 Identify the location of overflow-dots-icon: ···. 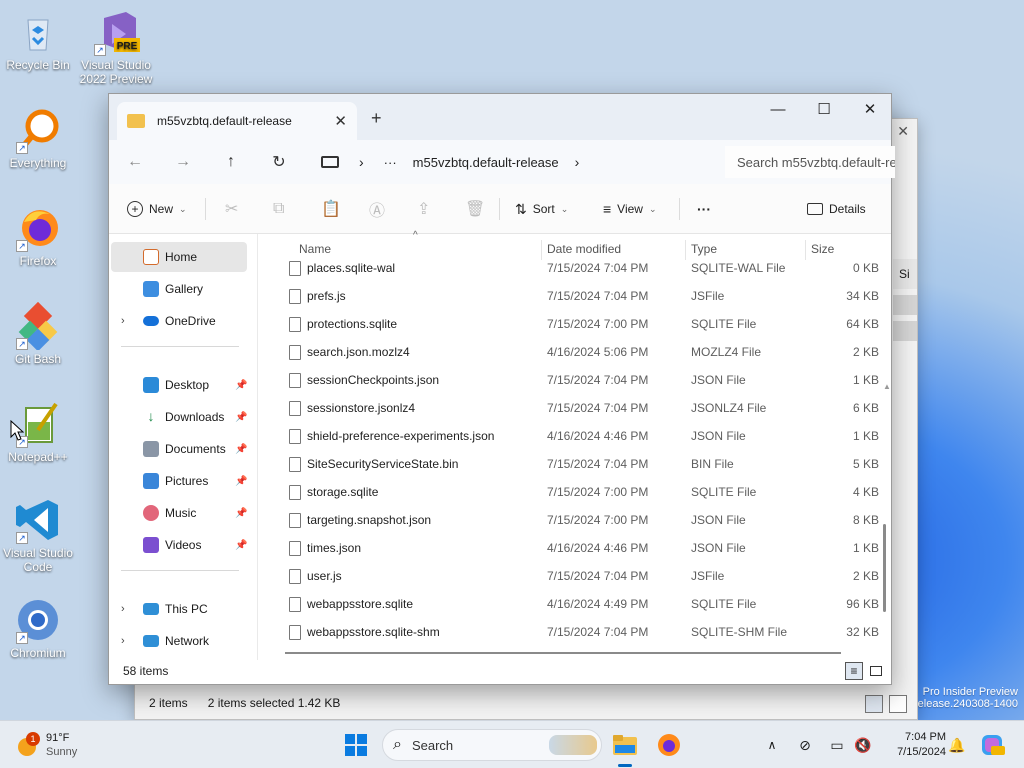
(390, 162).